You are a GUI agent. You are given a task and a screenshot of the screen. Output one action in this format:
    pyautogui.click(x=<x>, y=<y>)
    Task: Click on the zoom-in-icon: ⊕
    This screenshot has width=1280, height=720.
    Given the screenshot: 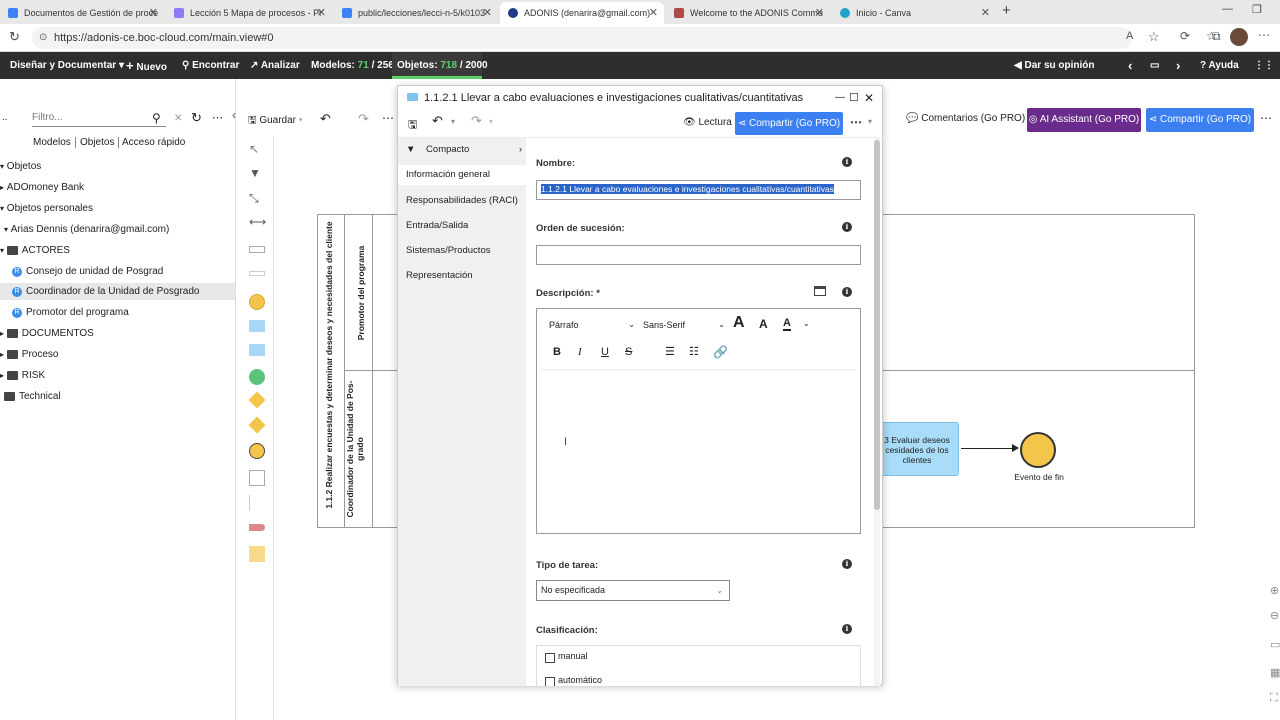 What is the action you would take?
    pyautogui.click(x=1274, y=590)
    